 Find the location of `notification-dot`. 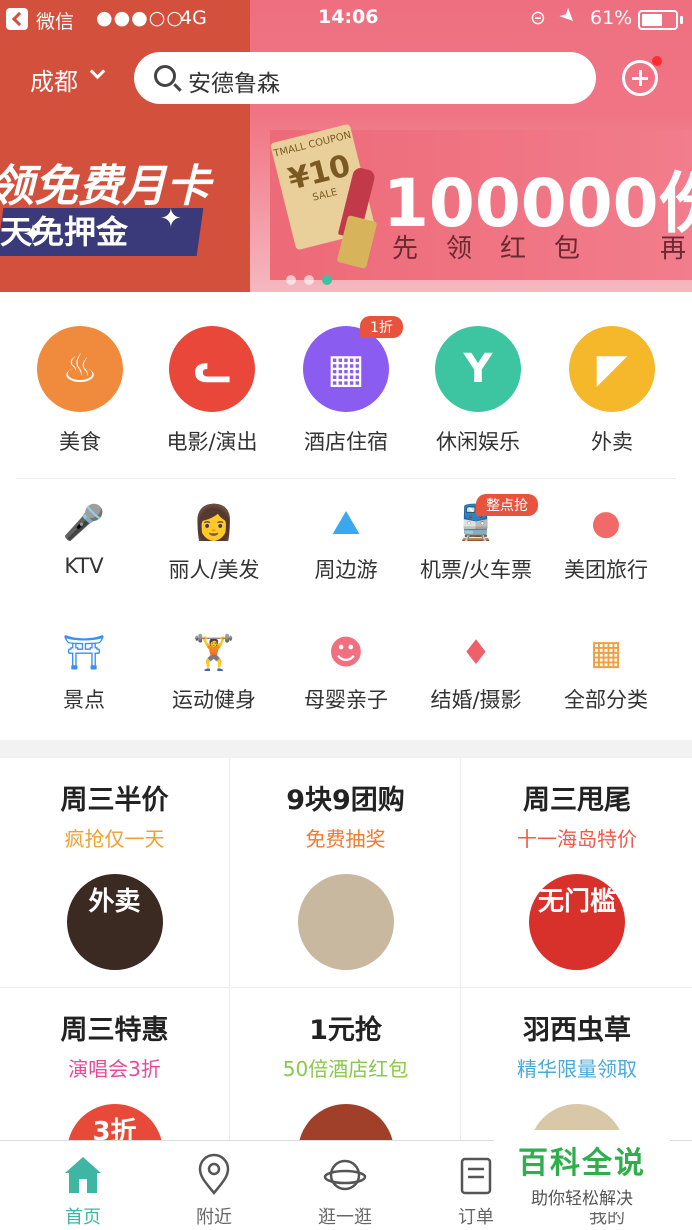

notification-dot is located at coordinates (657, 61).